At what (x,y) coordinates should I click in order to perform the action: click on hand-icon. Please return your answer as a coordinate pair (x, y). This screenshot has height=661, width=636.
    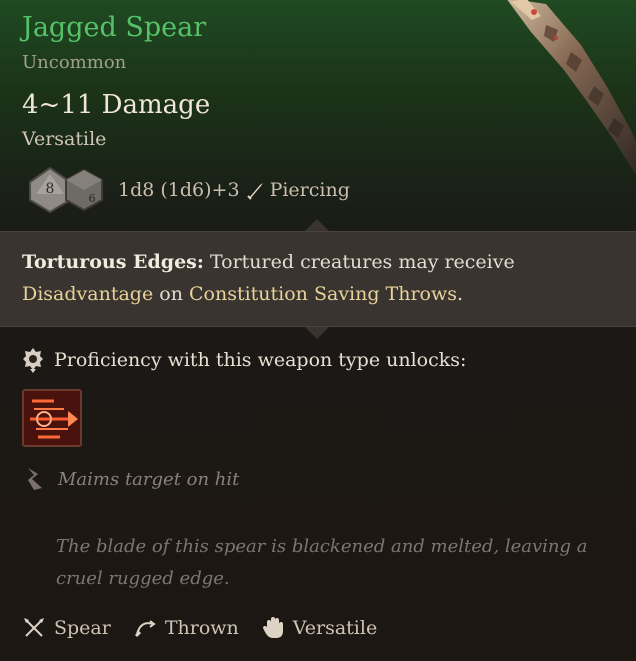
    Looking at the image, I should click on (272, 627).